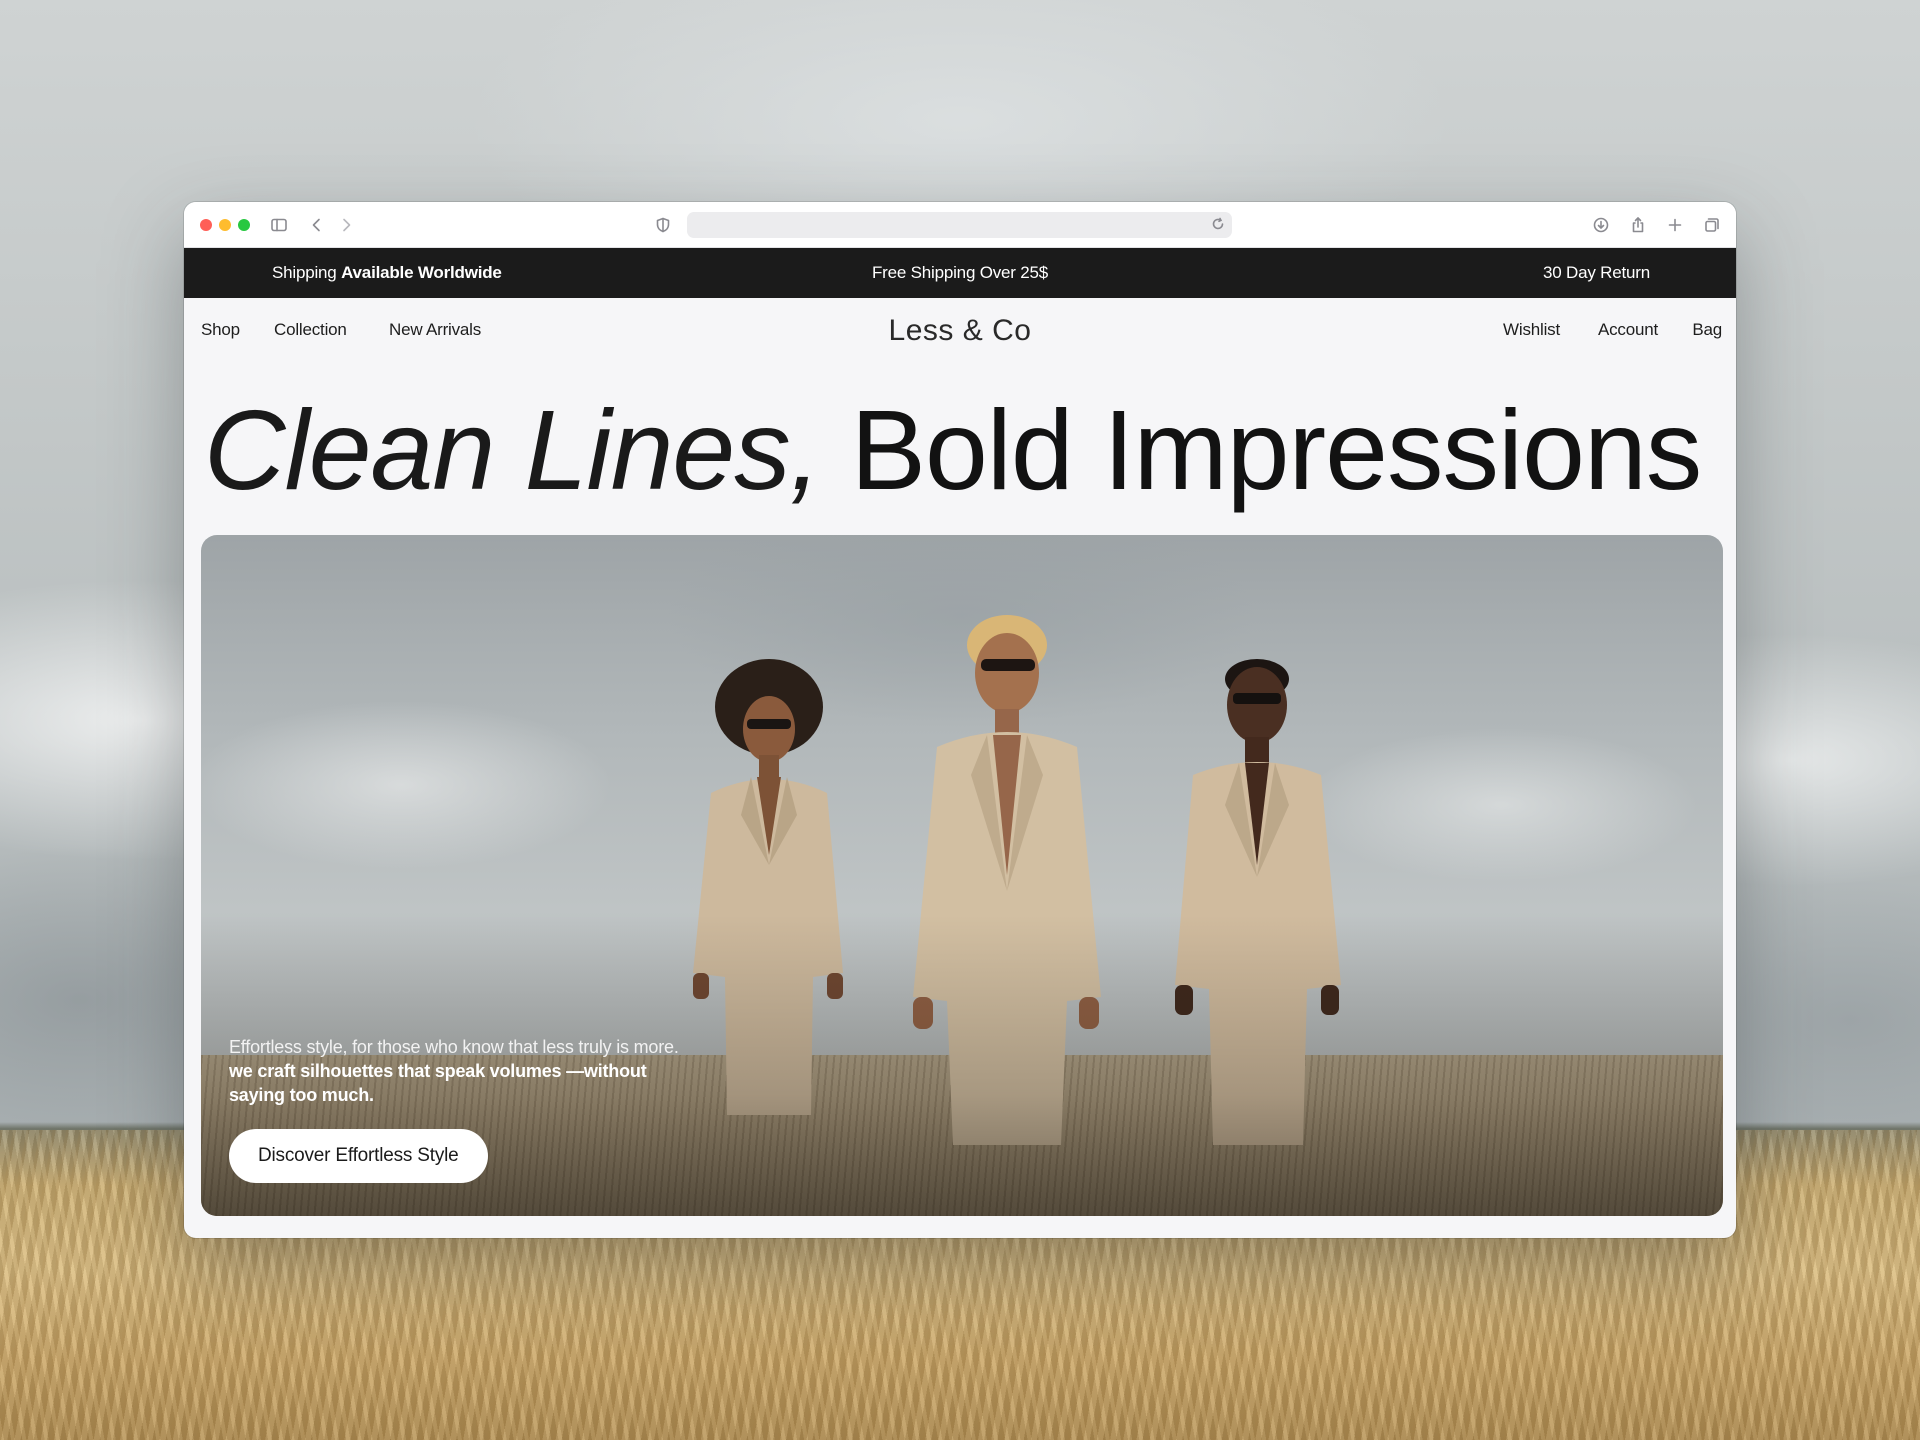 The height and width of the screenshot is (1440, 1920). What do you see at coordinates (1276, 450) in the screenshot?
I see `headline-bold: Bold Impressions` at bounding box center [1276, 450].